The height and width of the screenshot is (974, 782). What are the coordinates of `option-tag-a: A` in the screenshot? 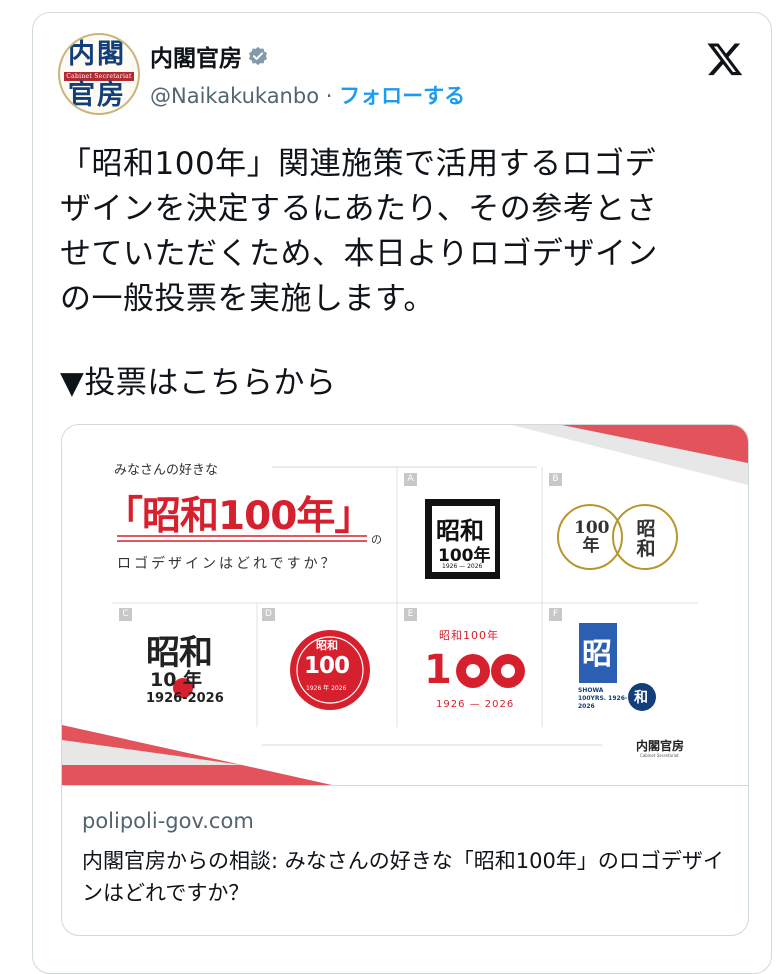 It's located at (410, 479).